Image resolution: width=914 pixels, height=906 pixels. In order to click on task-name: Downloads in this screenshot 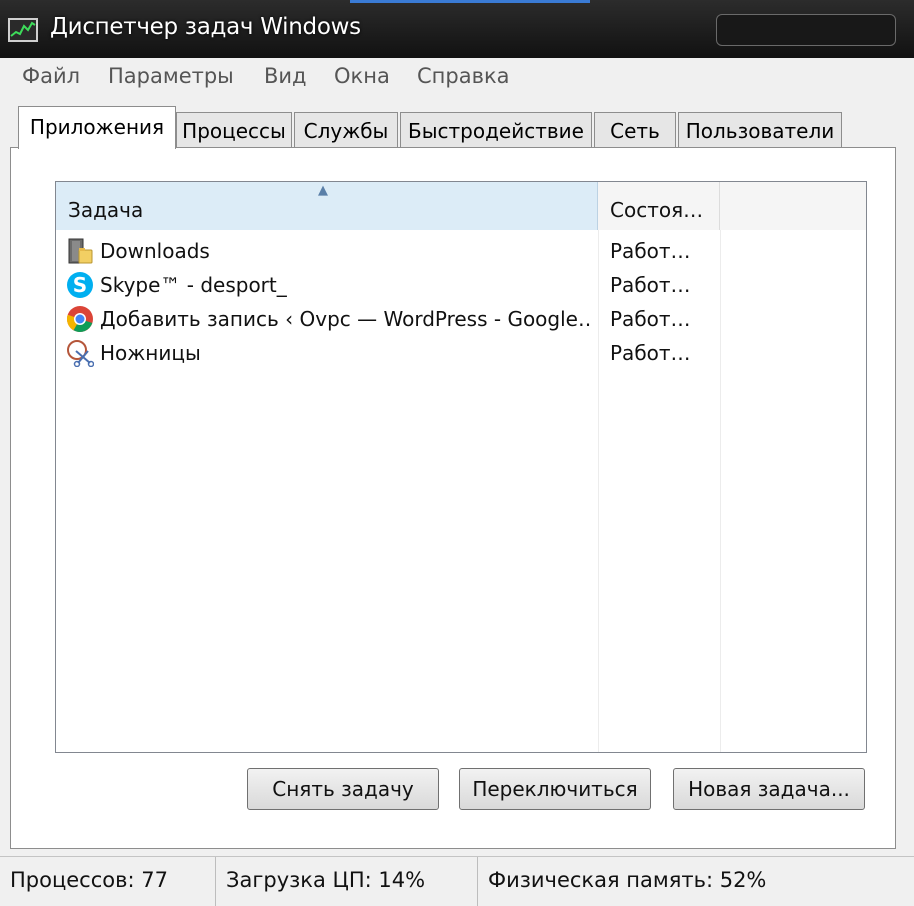, I will do `click(155, 251)`.